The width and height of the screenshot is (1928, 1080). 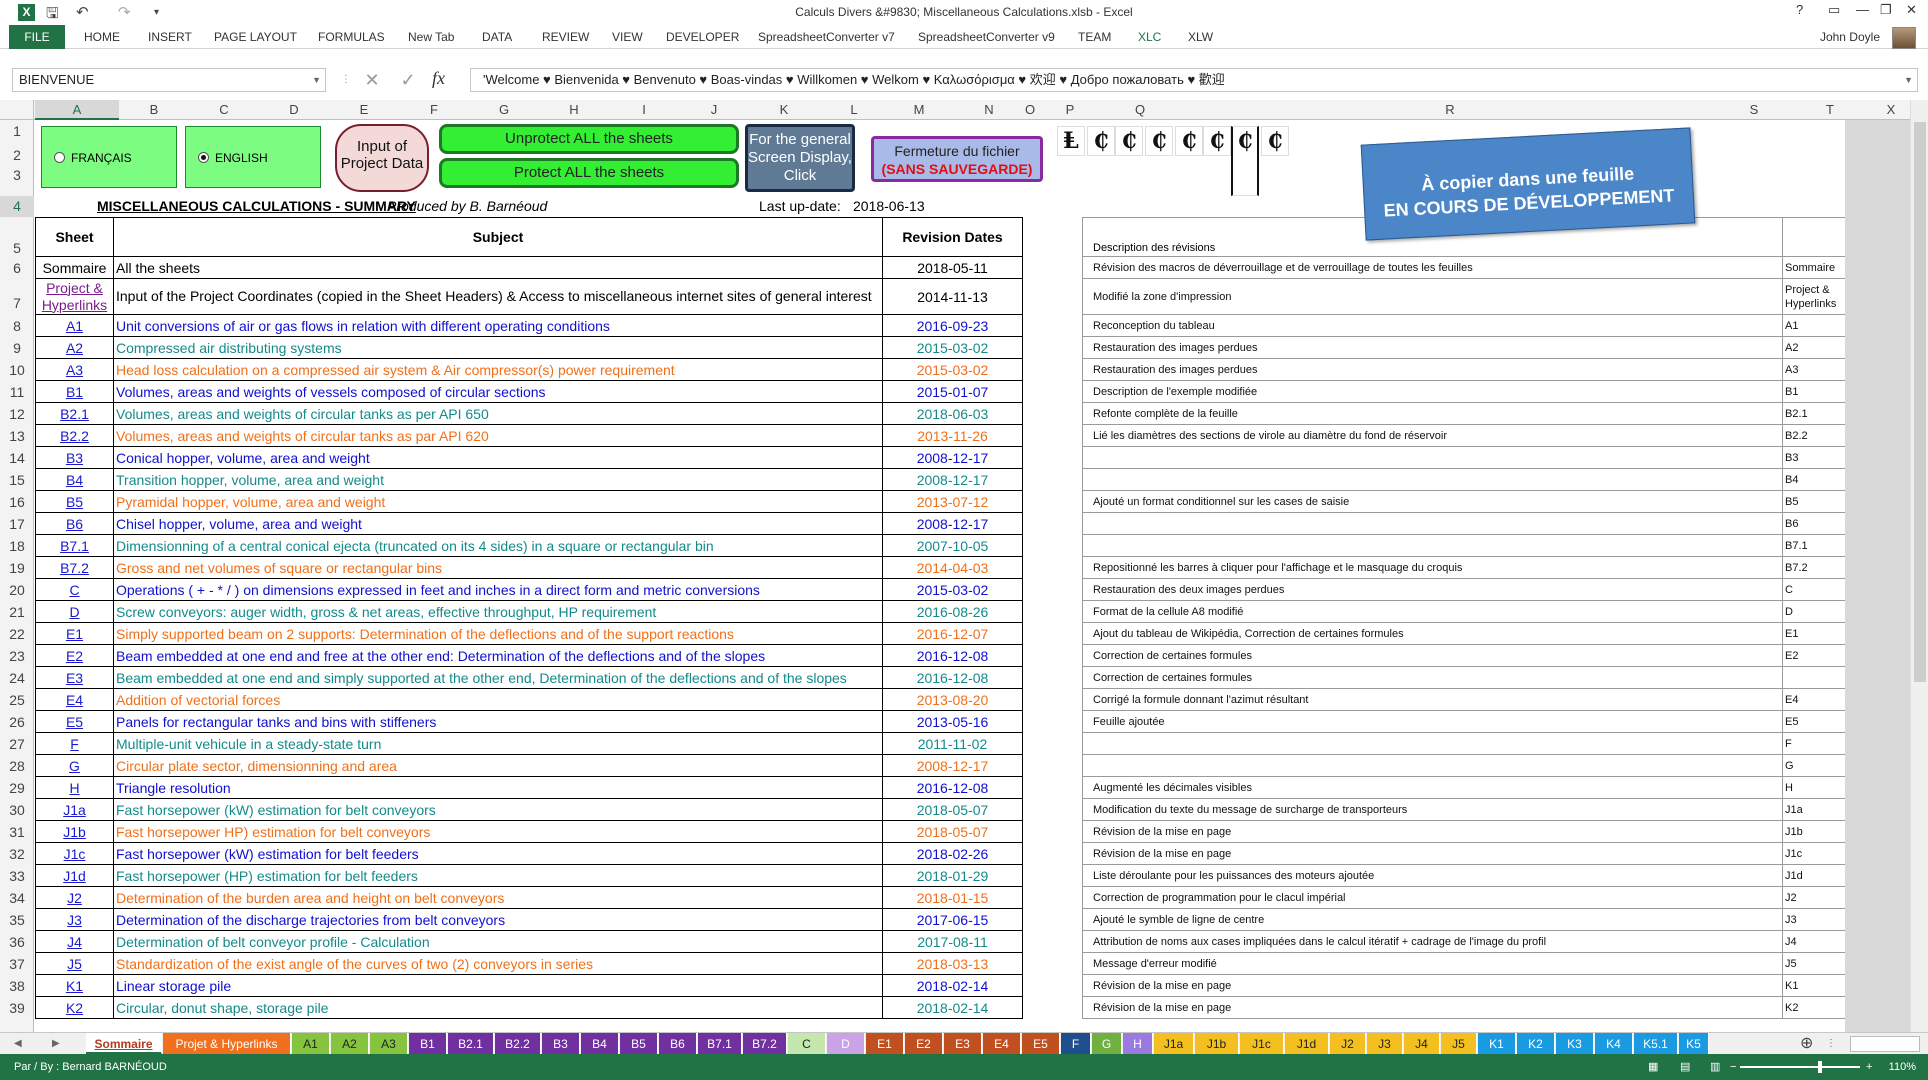 I want to click on page-layout-view-icon: ▤, so click(x=1685, y=1067).